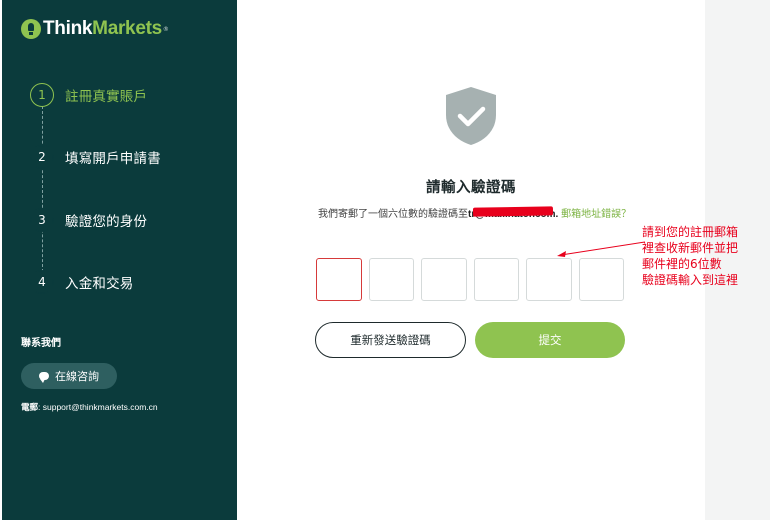 This screenshot has height=520, width=770. Describe the element at coordinates (690, 248) in the screenshot. I see `annotation-line: 裡查收新郵件並把` at that location.